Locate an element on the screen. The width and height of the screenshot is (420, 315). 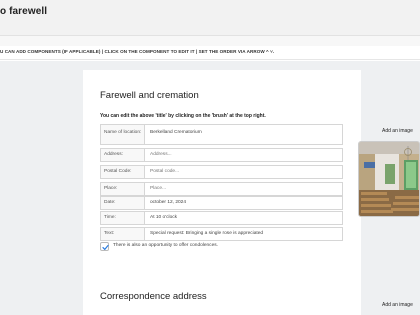
field-row-location-name: Name of location: Berkelland Crematorium is located at coordinates (221, 134).